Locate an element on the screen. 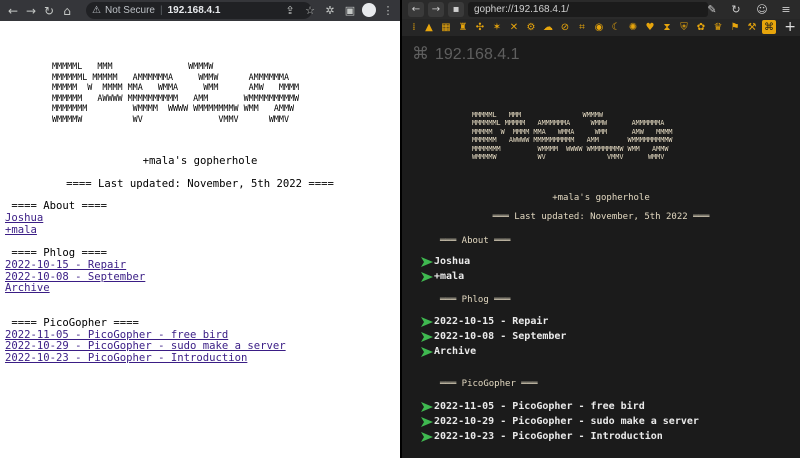 Image resolution: width=800 pixels, height=458 pixels. sidepanel-icon: ▣ is located at coordinates (350, 10).